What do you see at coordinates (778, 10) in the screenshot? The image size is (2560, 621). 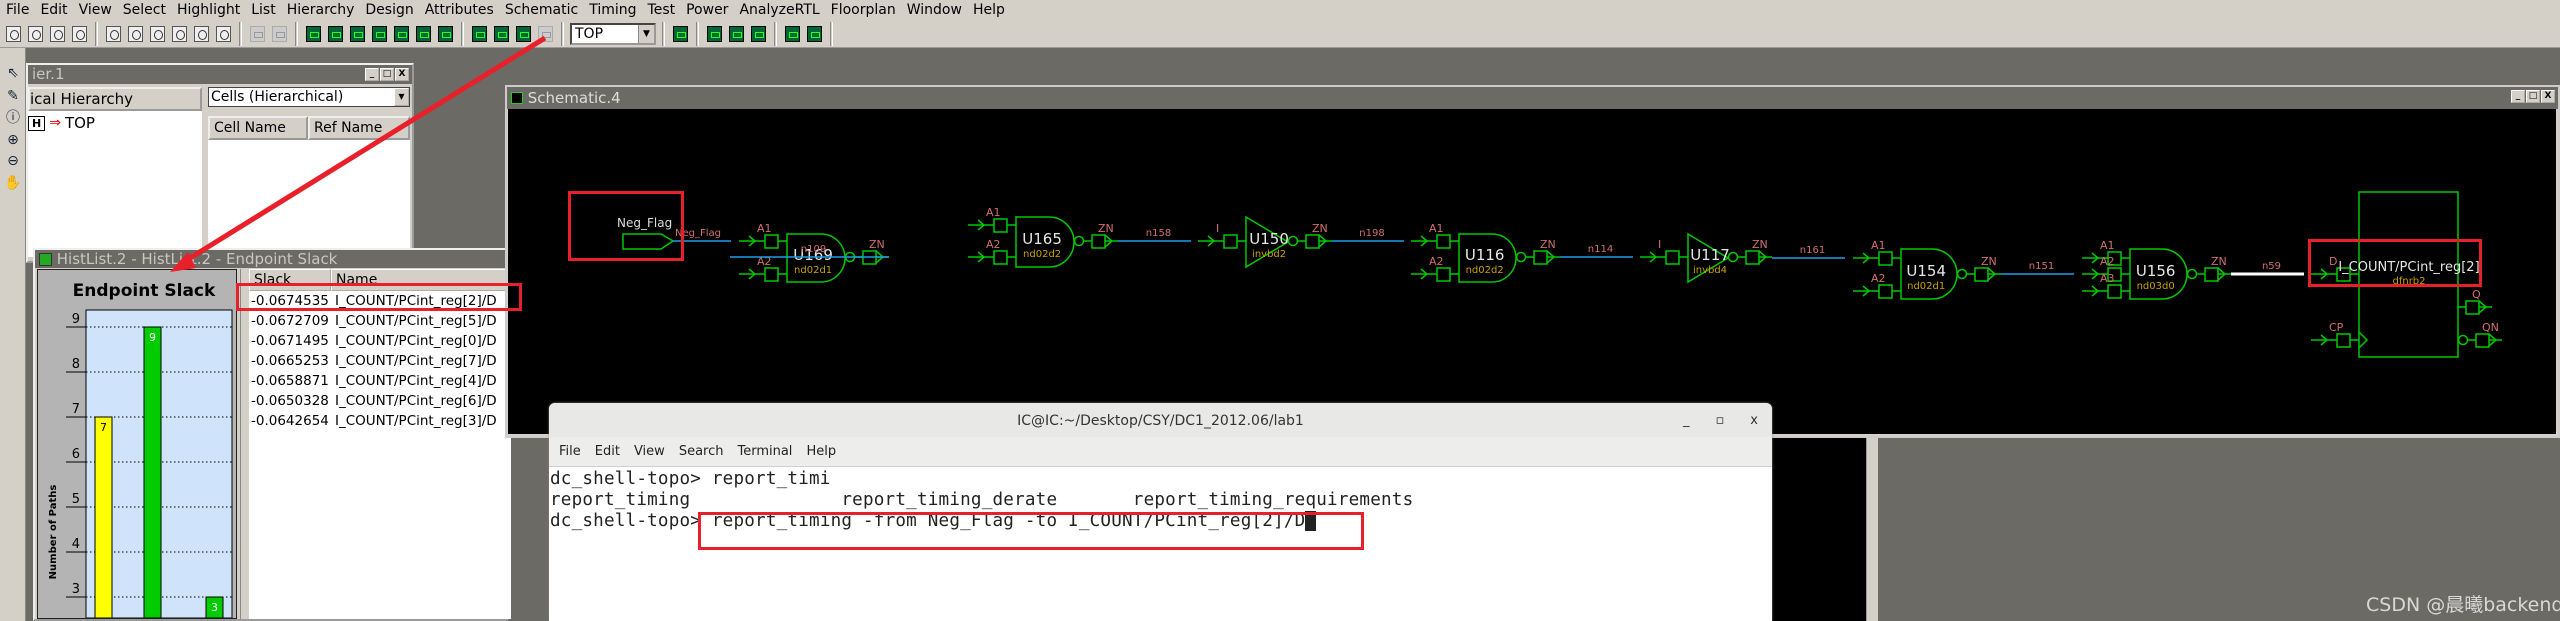 I see `menu-analyzertl: AnalyzeRTL` at bounding box center [778, 10].